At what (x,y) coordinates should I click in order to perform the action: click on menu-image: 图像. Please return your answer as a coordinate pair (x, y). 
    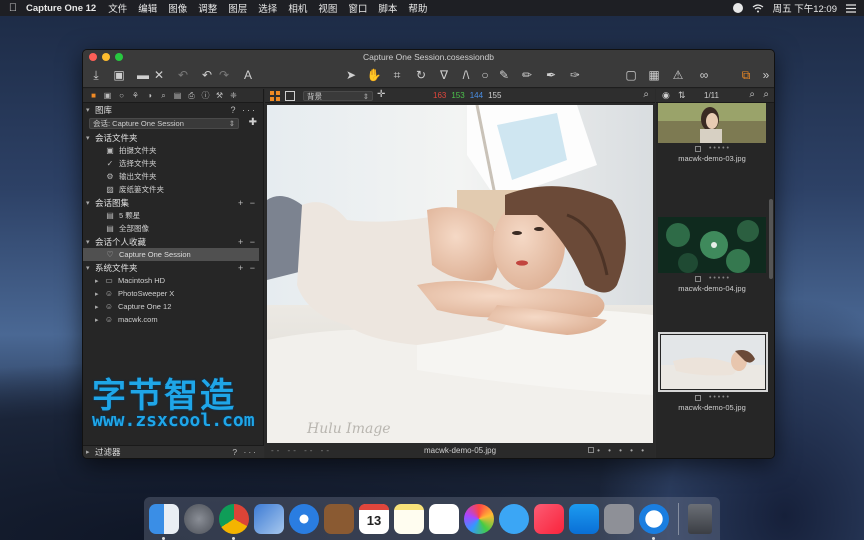
    Looking at the image, I should click on (177, 8).